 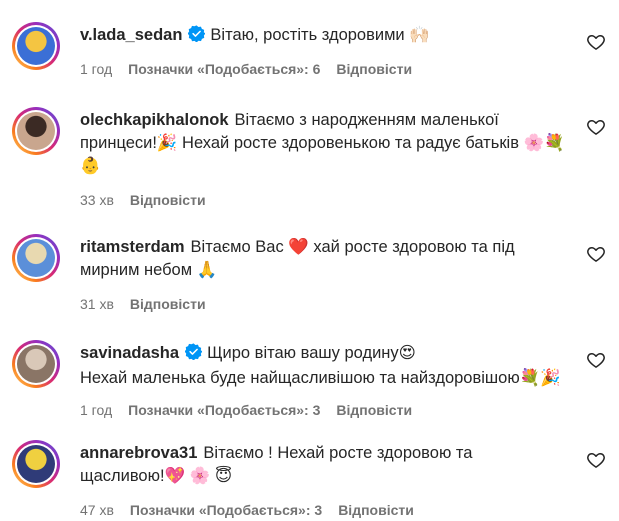 I want to click on username-link: ritamsterdam, so click(x=132, y=247).